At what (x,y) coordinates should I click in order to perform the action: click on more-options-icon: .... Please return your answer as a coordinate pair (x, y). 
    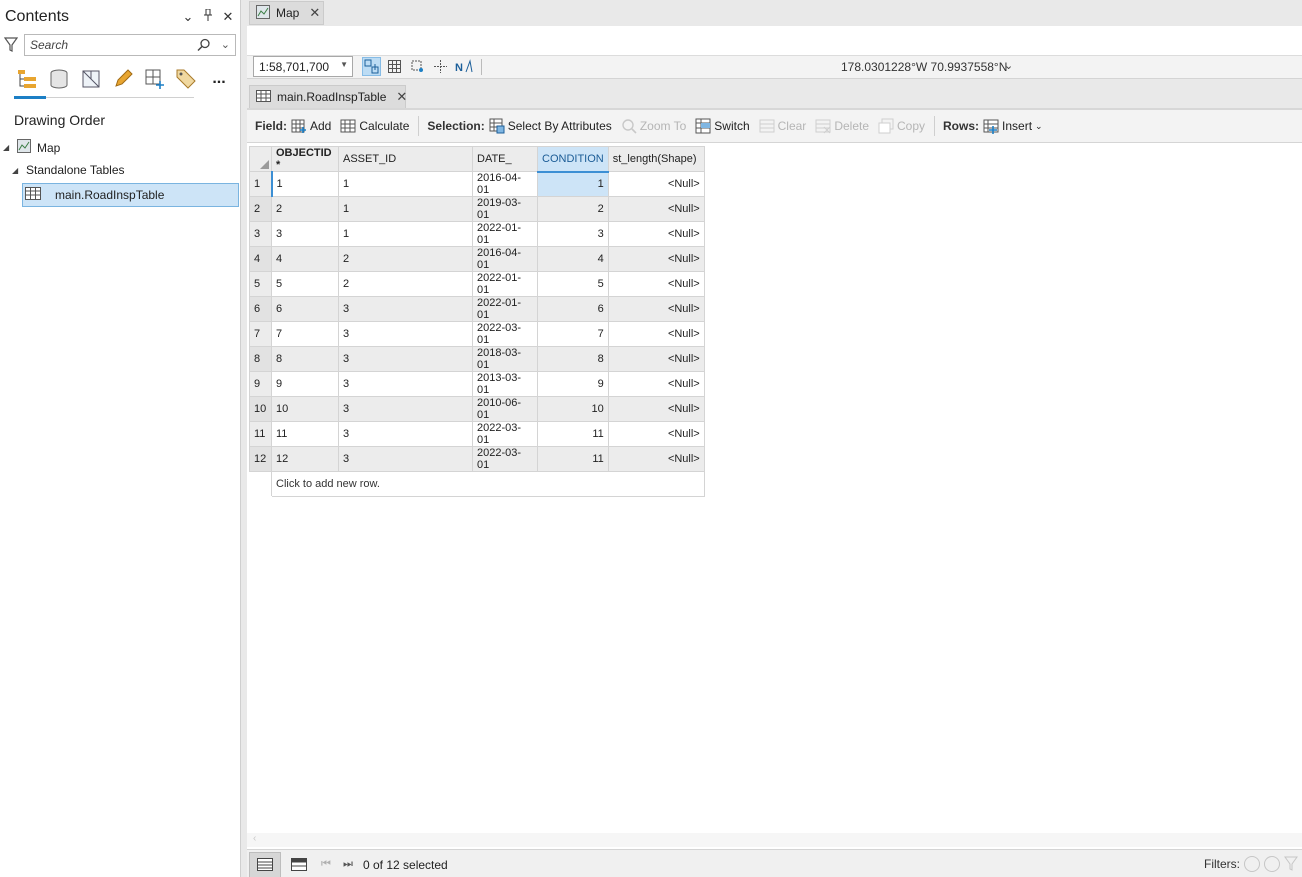
    Looking at the image, I should click on (219, 79).